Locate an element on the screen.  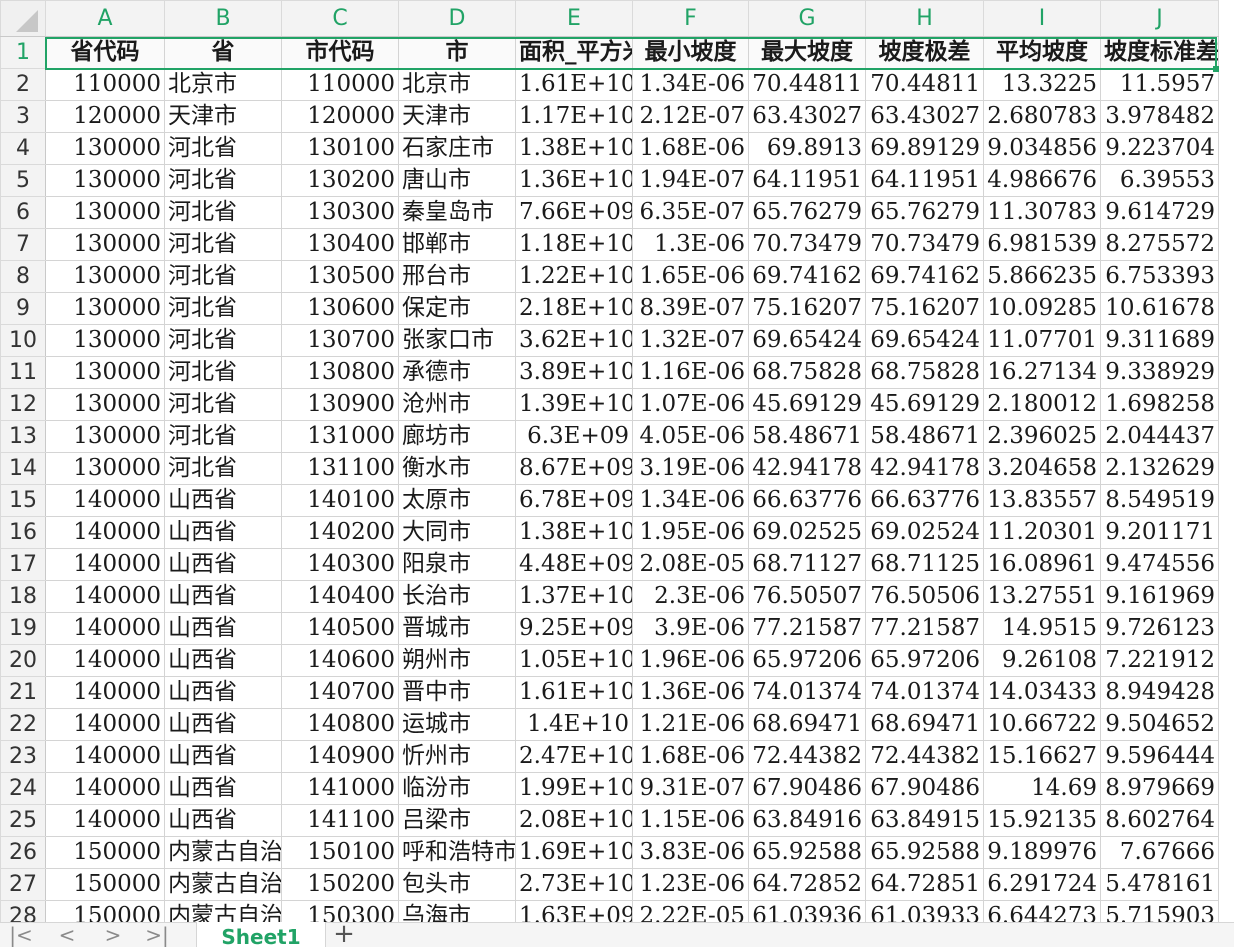
prev-sheet-icon: < is located at coordinates (67, 935).